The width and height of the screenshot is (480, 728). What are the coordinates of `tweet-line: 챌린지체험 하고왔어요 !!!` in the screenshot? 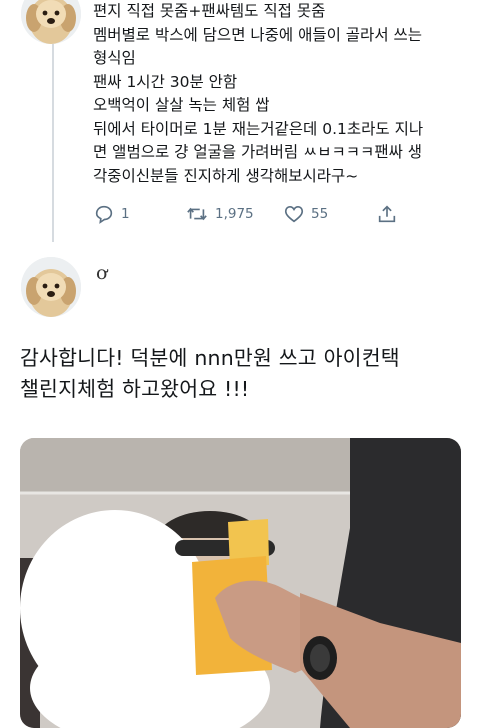 It's located at (135, 389).